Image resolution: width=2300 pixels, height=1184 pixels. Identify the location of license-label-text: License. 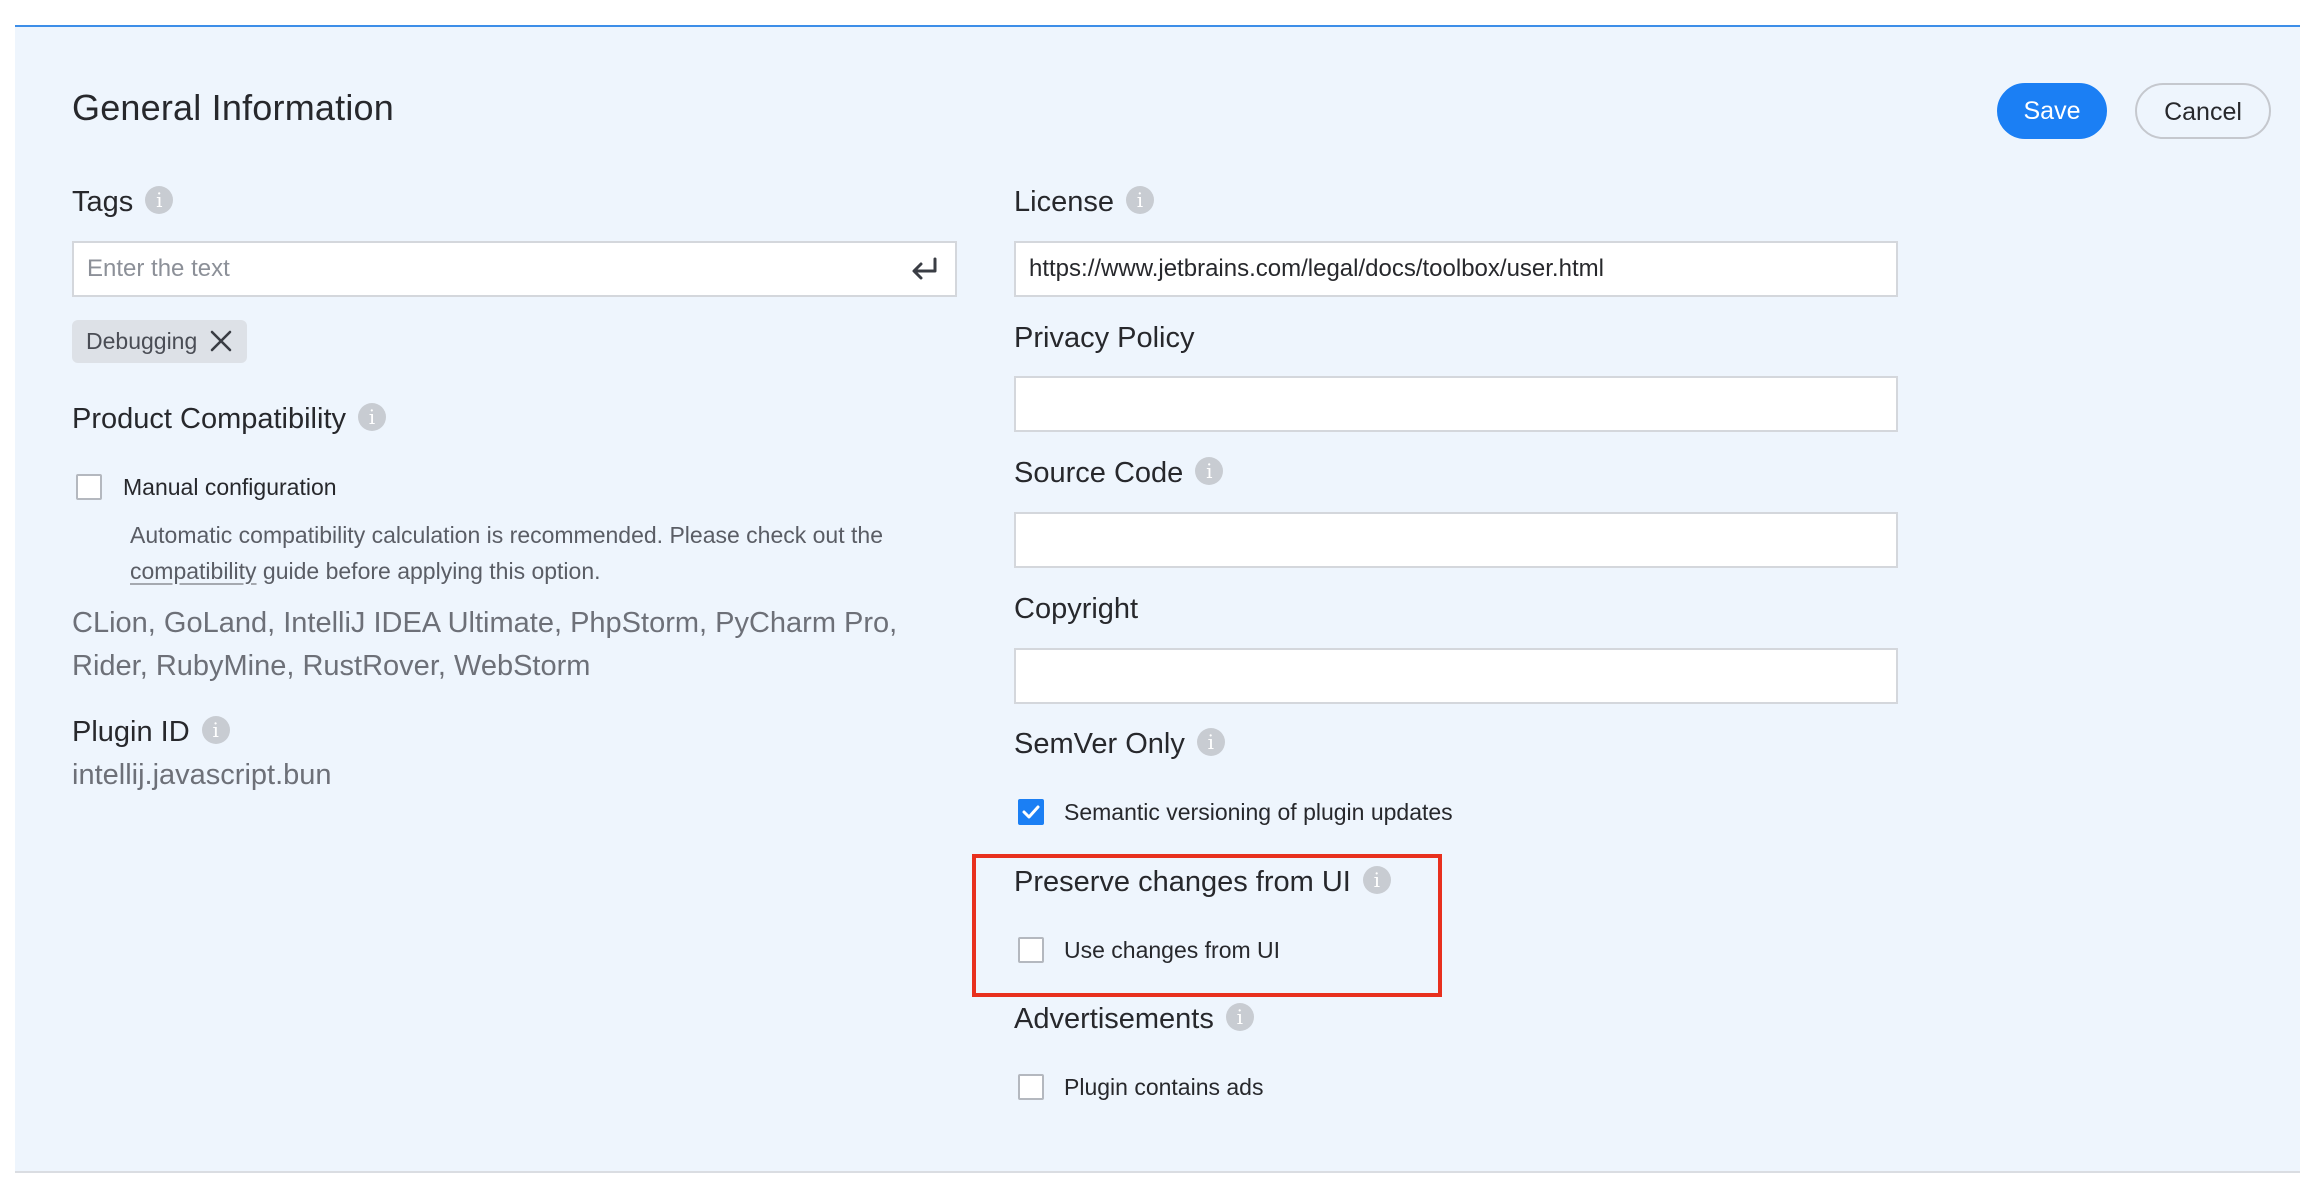
(1064, 202).